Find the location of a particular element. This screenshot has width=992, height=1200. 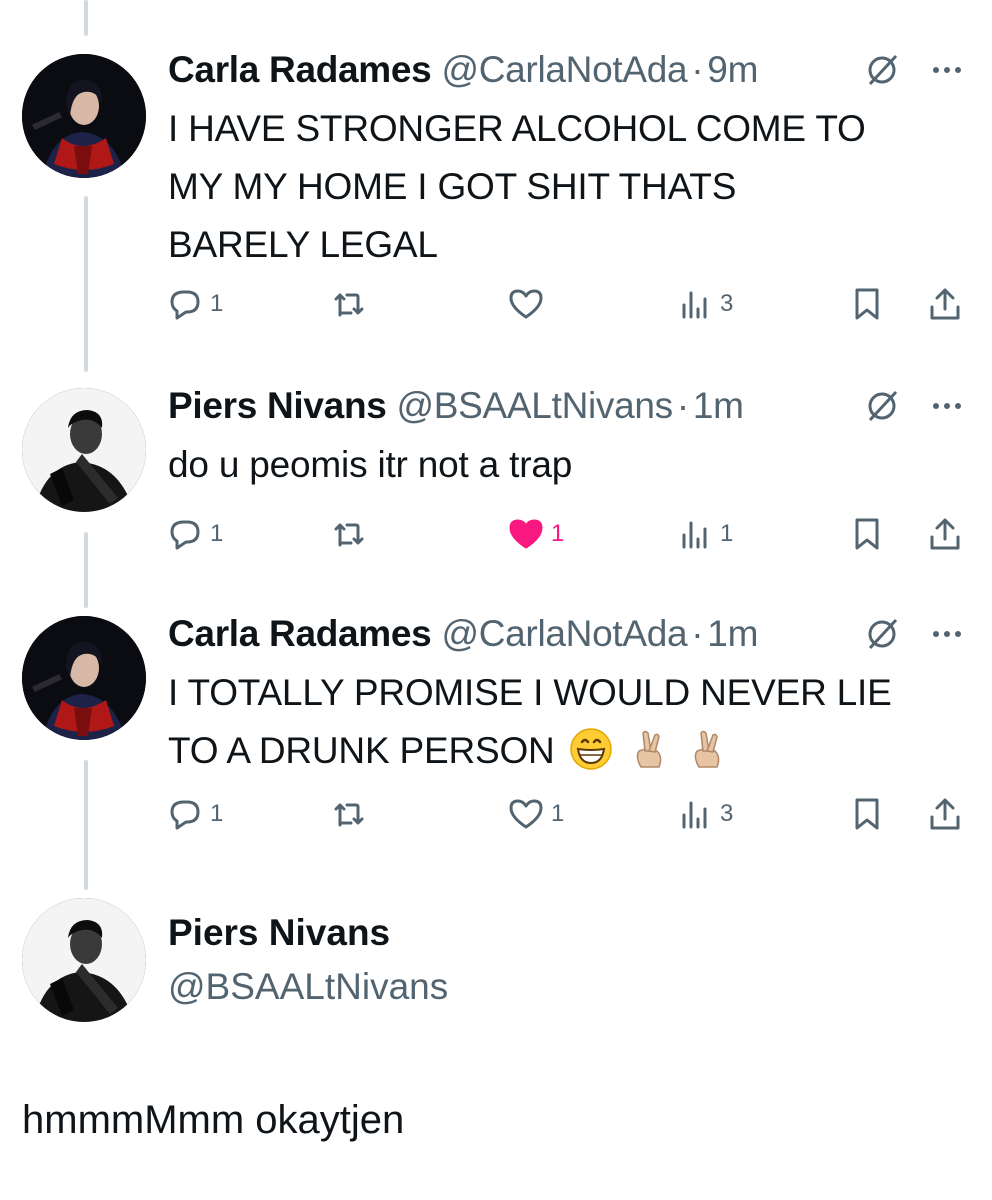

thread-line is located at coordinates (86, 18).